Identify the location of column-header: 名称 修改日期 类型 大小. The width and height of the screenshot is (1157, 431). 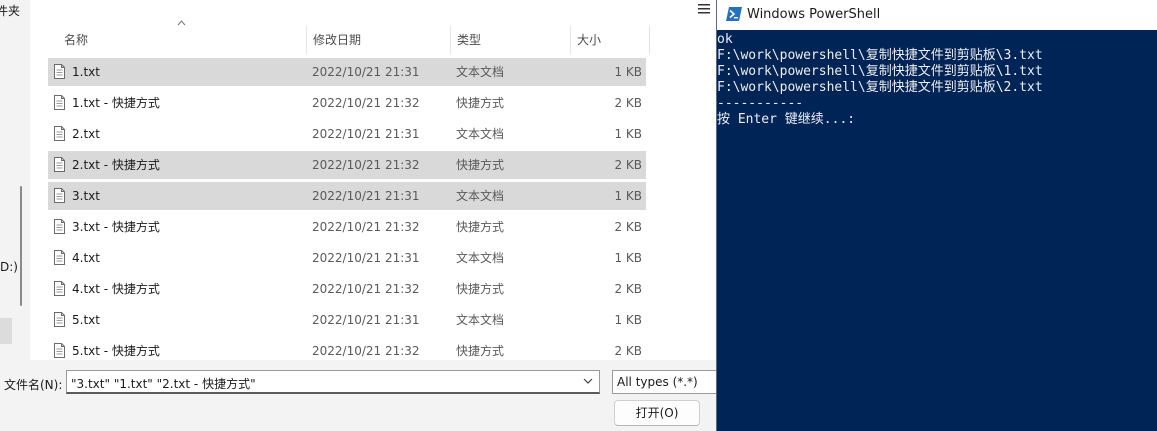
(373, 40).